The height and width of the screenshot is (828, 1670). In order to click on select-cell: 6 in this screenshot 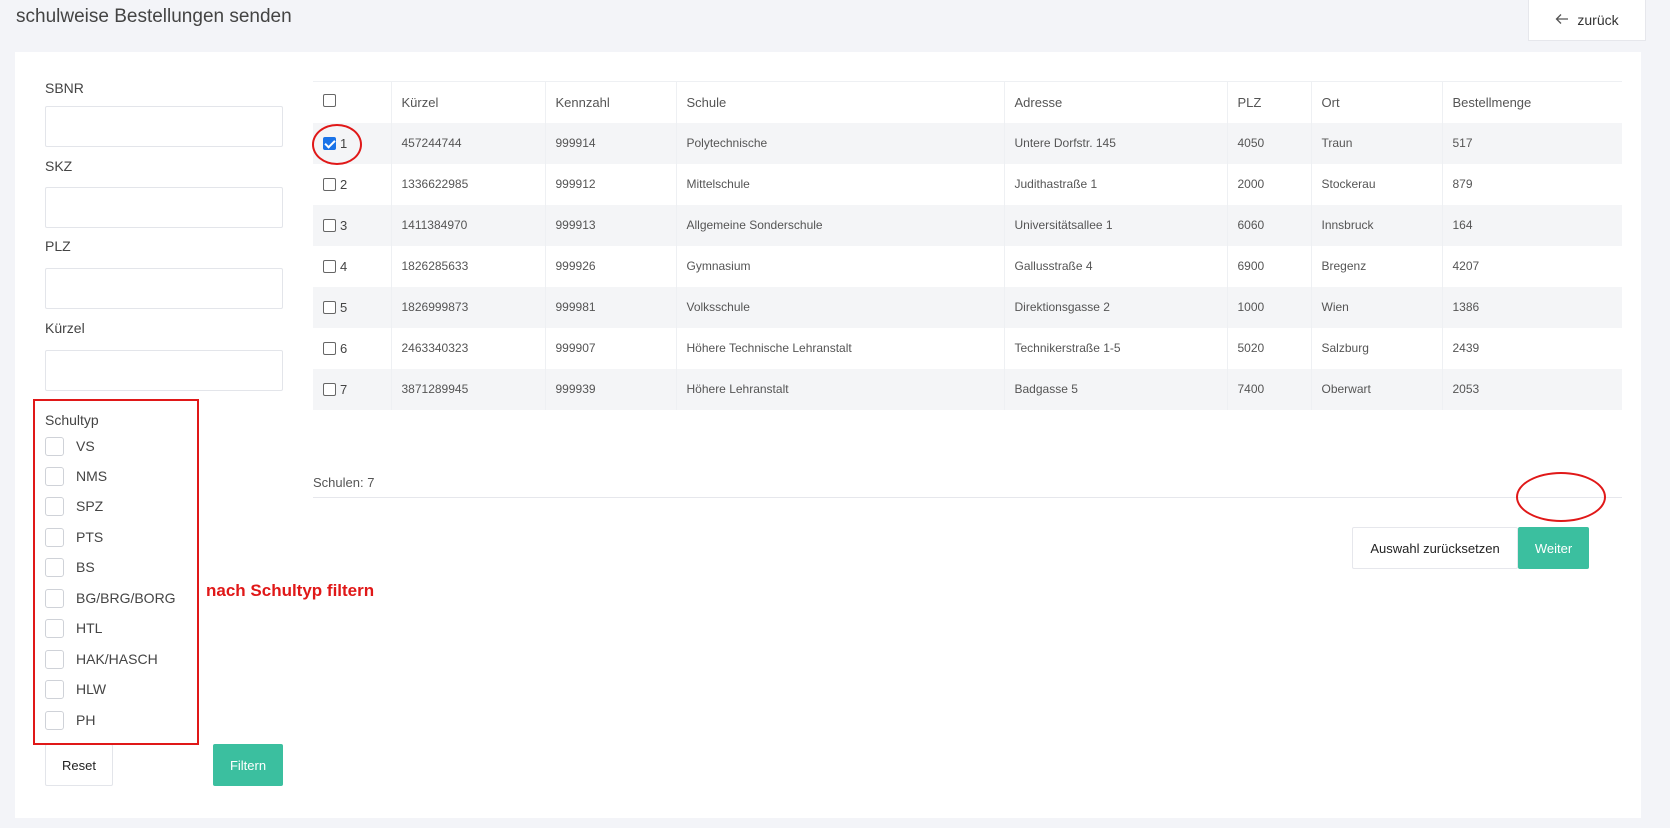, I will do `click(352, 348)`.